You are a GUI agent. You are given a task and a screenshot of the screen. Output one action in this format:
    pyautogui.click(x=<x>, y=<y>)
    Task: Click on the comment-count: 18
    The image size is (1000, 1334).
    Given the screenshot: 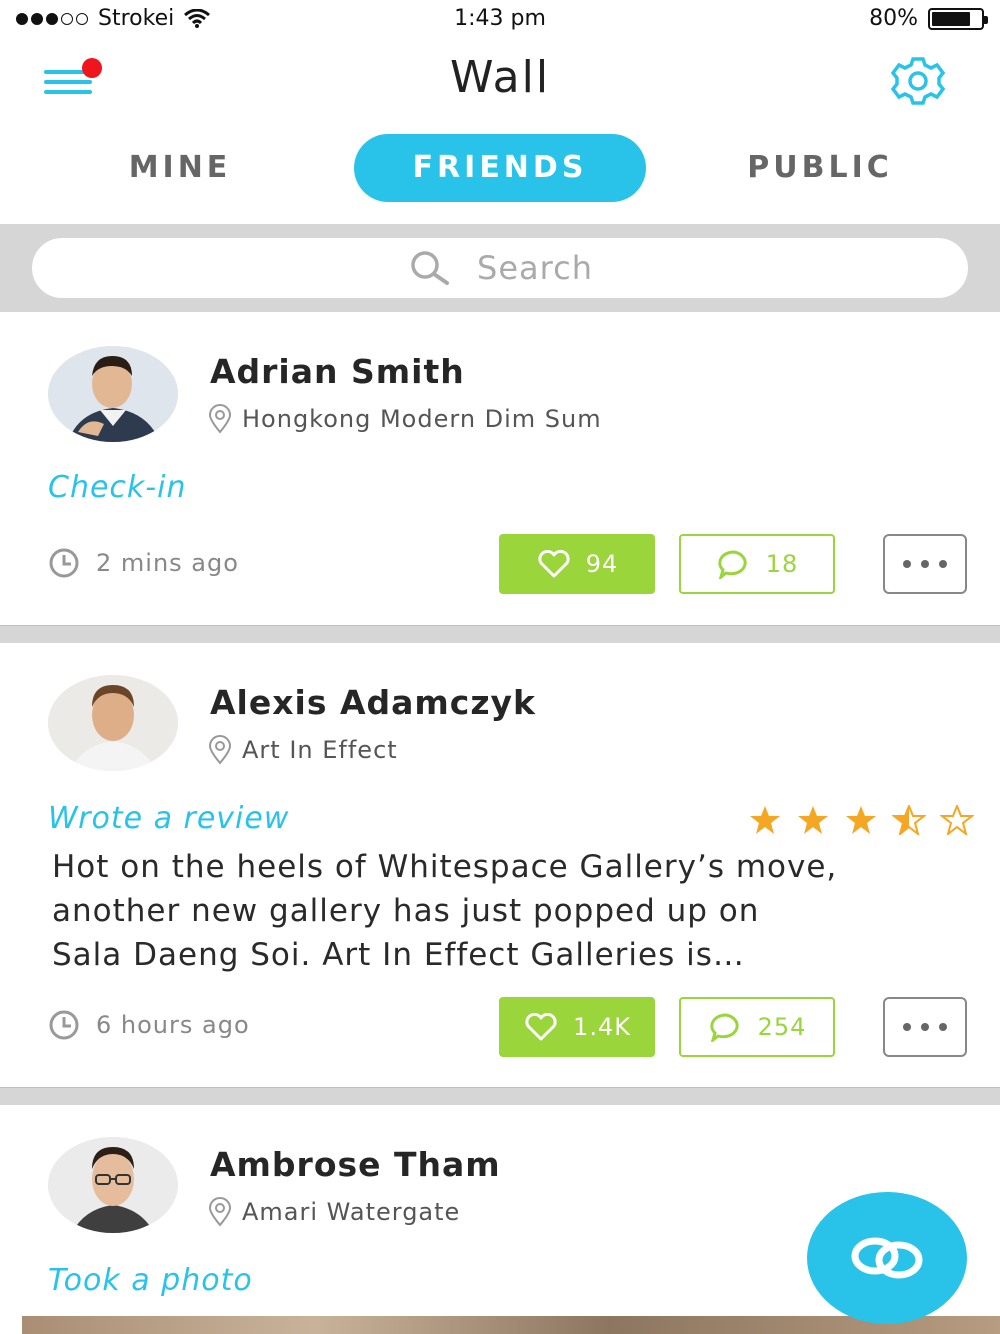 What is the action you would take?
    pyautogui.click(x=782, y=564)
    